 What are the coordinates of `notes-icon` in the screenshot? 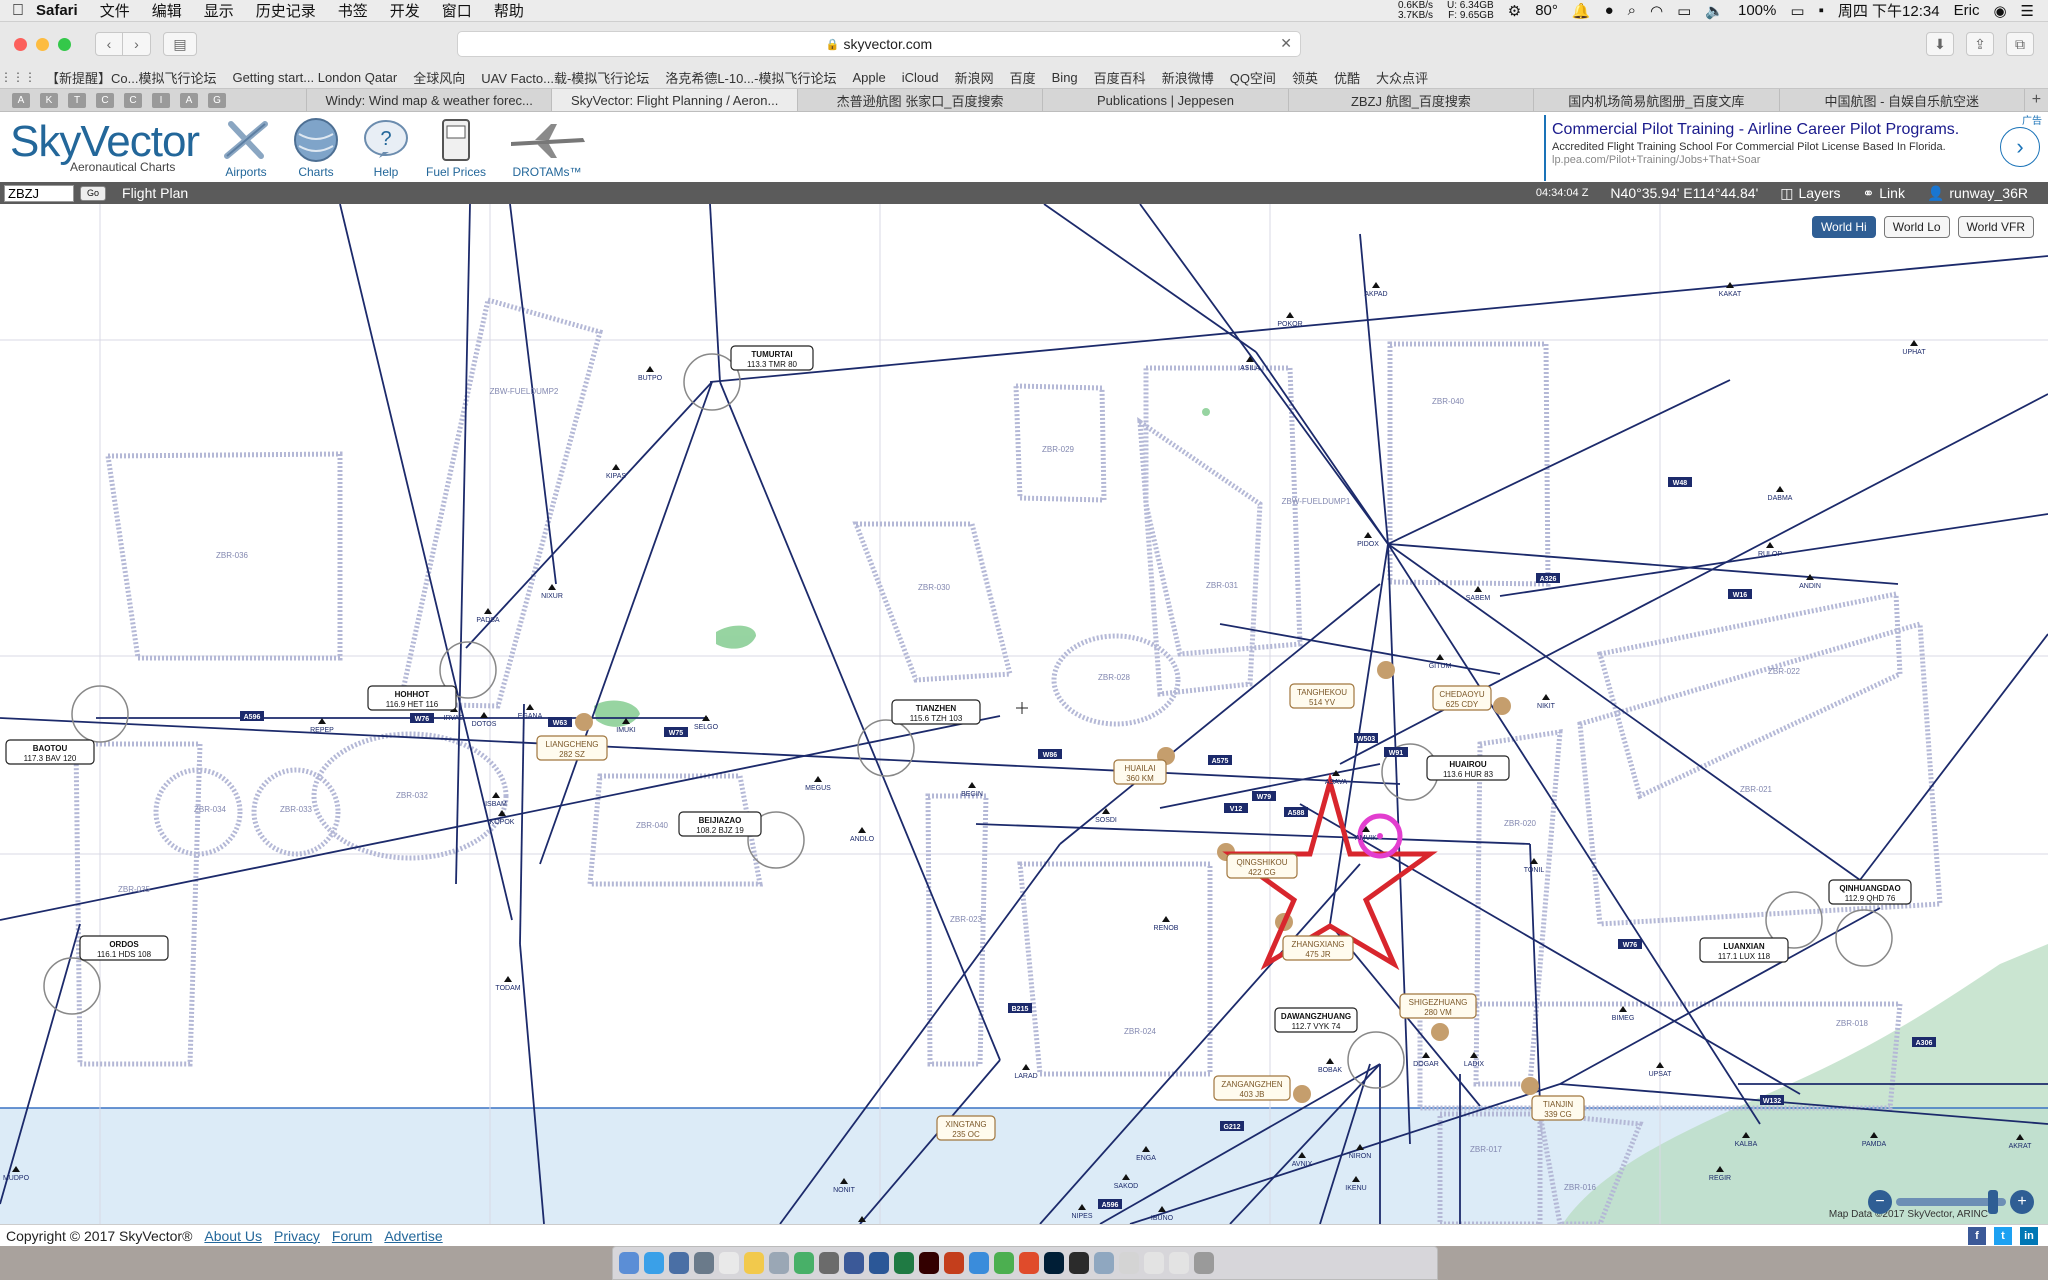 It's located at (754, 1263).